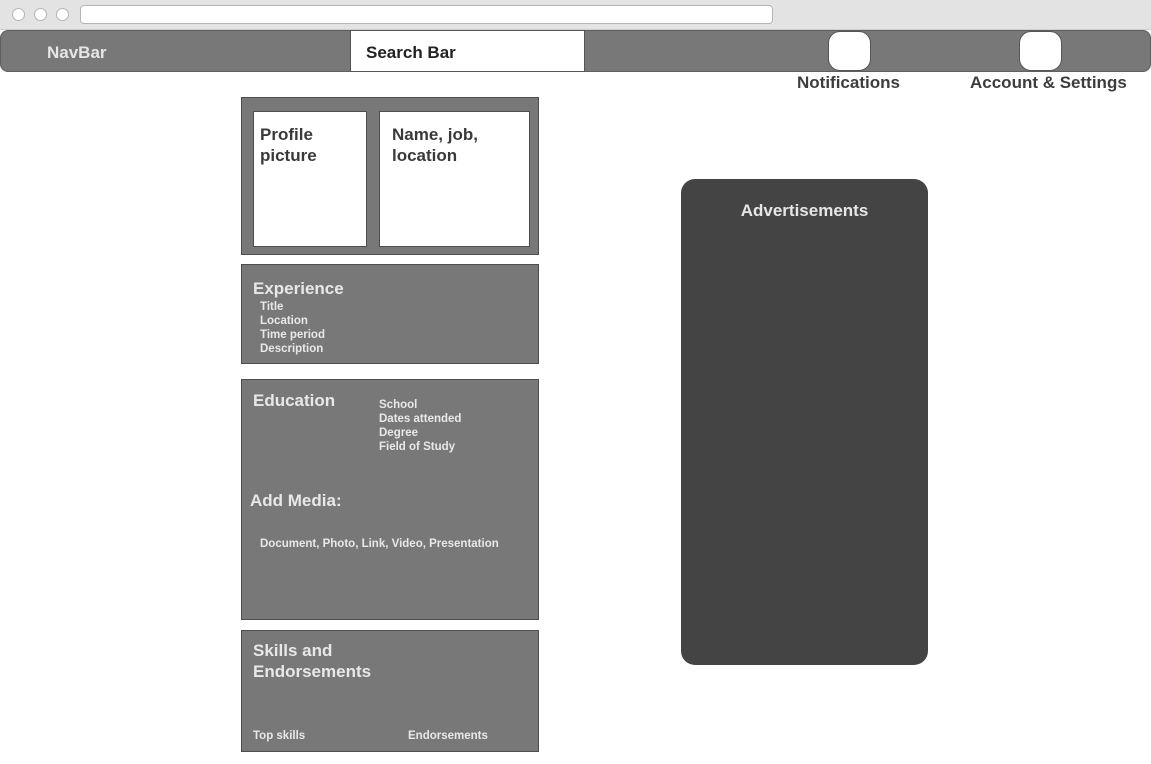  Describe the element at coordinates (420, 419) in the screenshot. I see `education-field-dates: Dates attended` at that location.